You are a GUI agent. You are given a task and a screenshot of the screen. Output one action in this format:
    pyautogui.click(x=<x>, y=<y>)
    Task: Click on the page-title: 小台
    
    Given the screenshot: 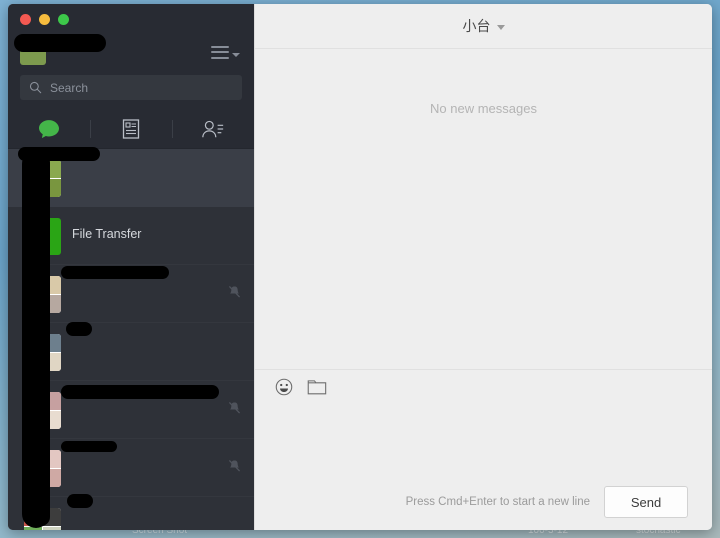 What is the action you would take?
    pyautogui.click(x=476, y=27)
    